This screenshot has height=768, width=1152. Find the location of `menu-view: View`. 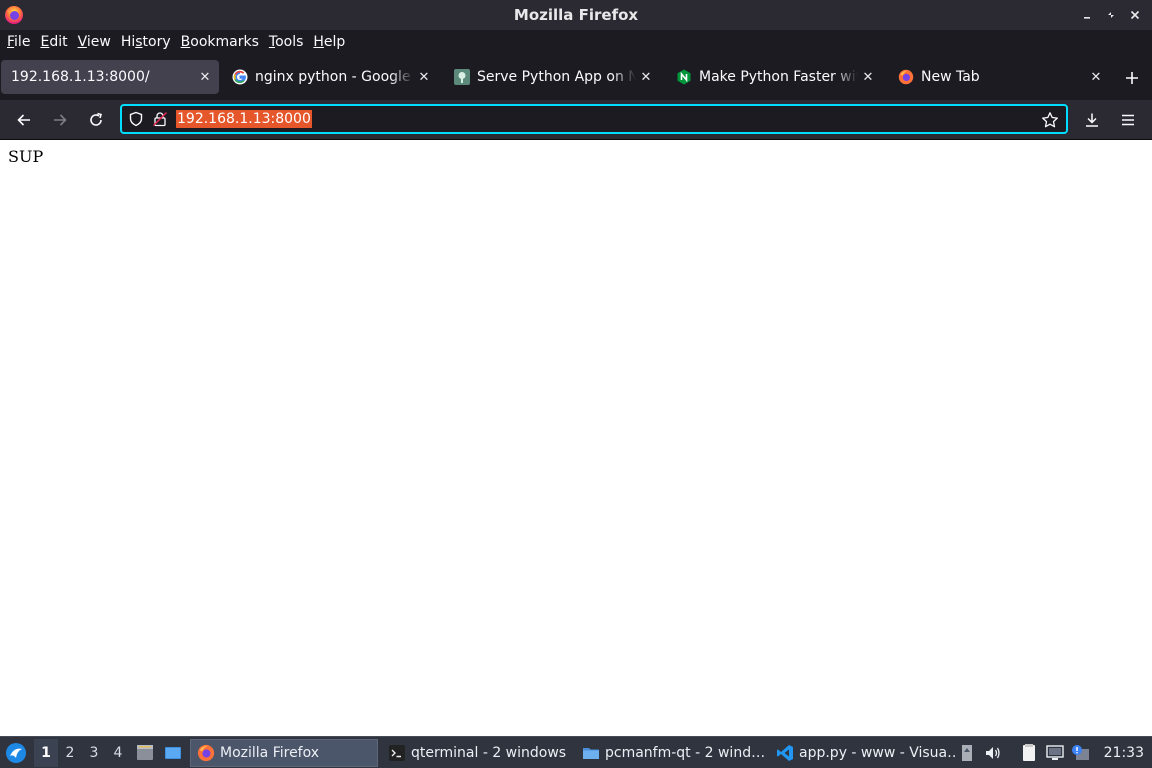

menu-view: View is located at coordinates (94, 42).